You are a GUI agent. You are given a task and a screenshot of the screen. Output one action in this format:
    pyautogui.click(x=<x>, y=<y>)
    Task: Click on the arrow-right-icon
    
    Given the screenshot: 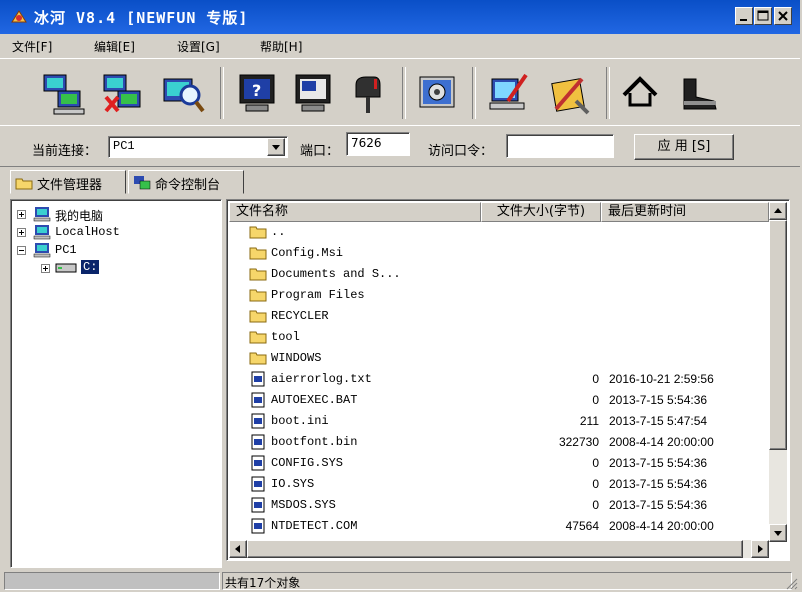 What is the action you would take?
    pyautogui.click(x=760, y=549)
    